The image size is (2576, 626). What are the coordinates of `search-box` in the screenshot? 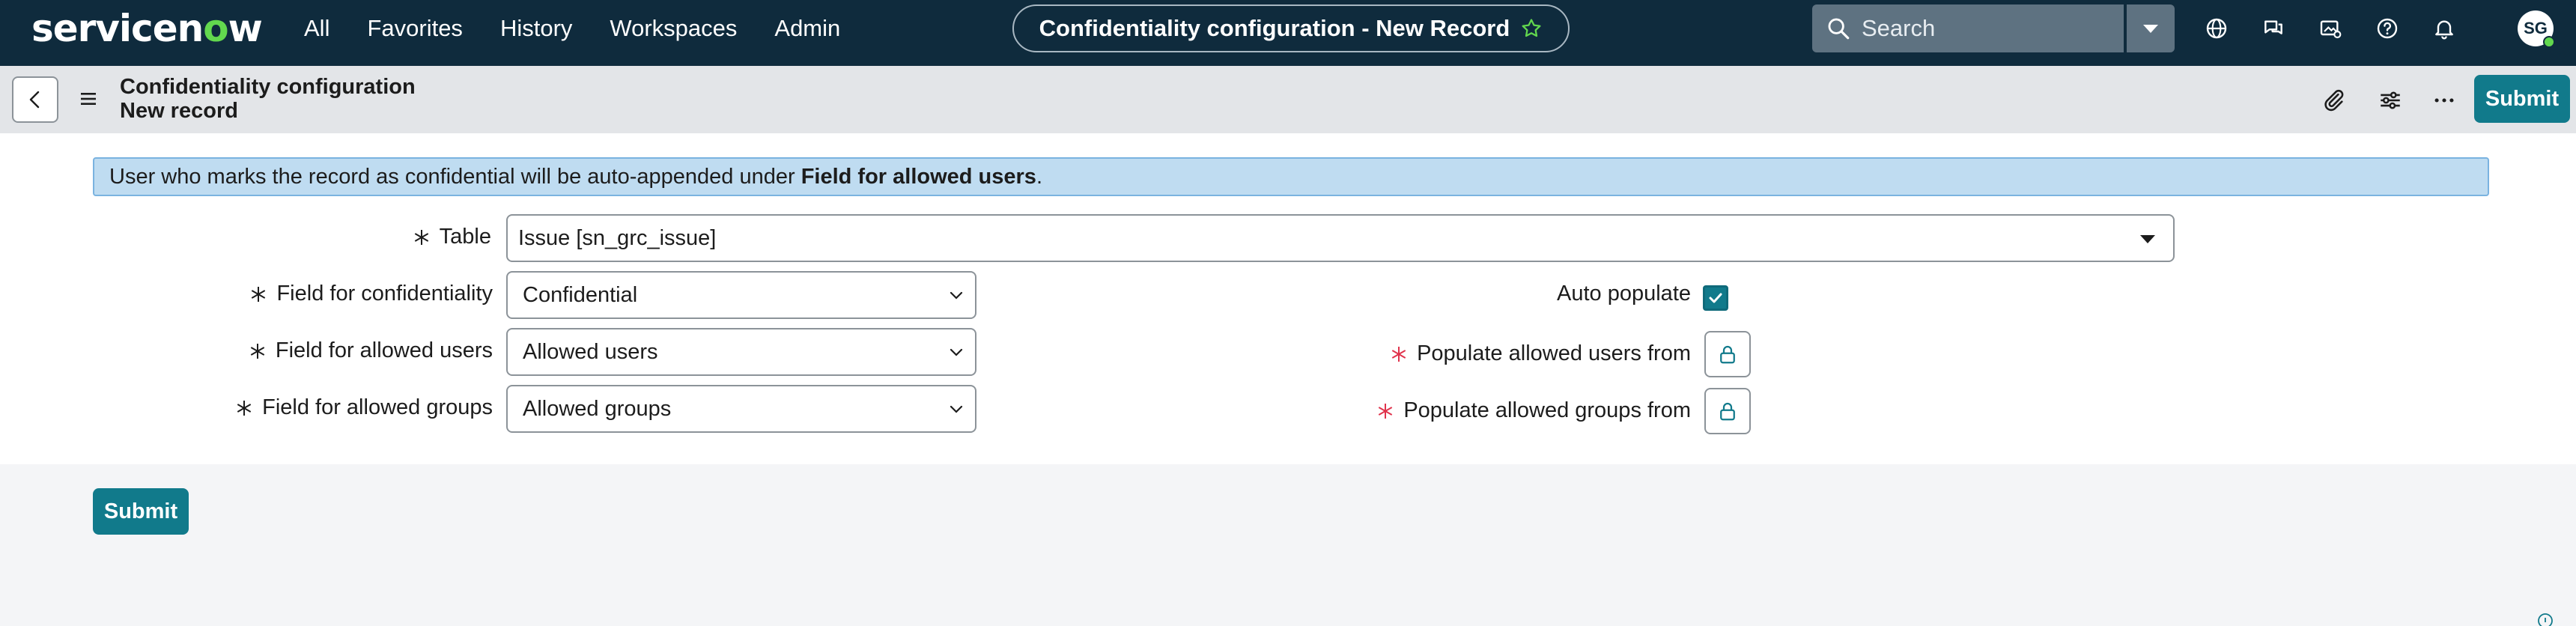 It's located at (1968, 28).